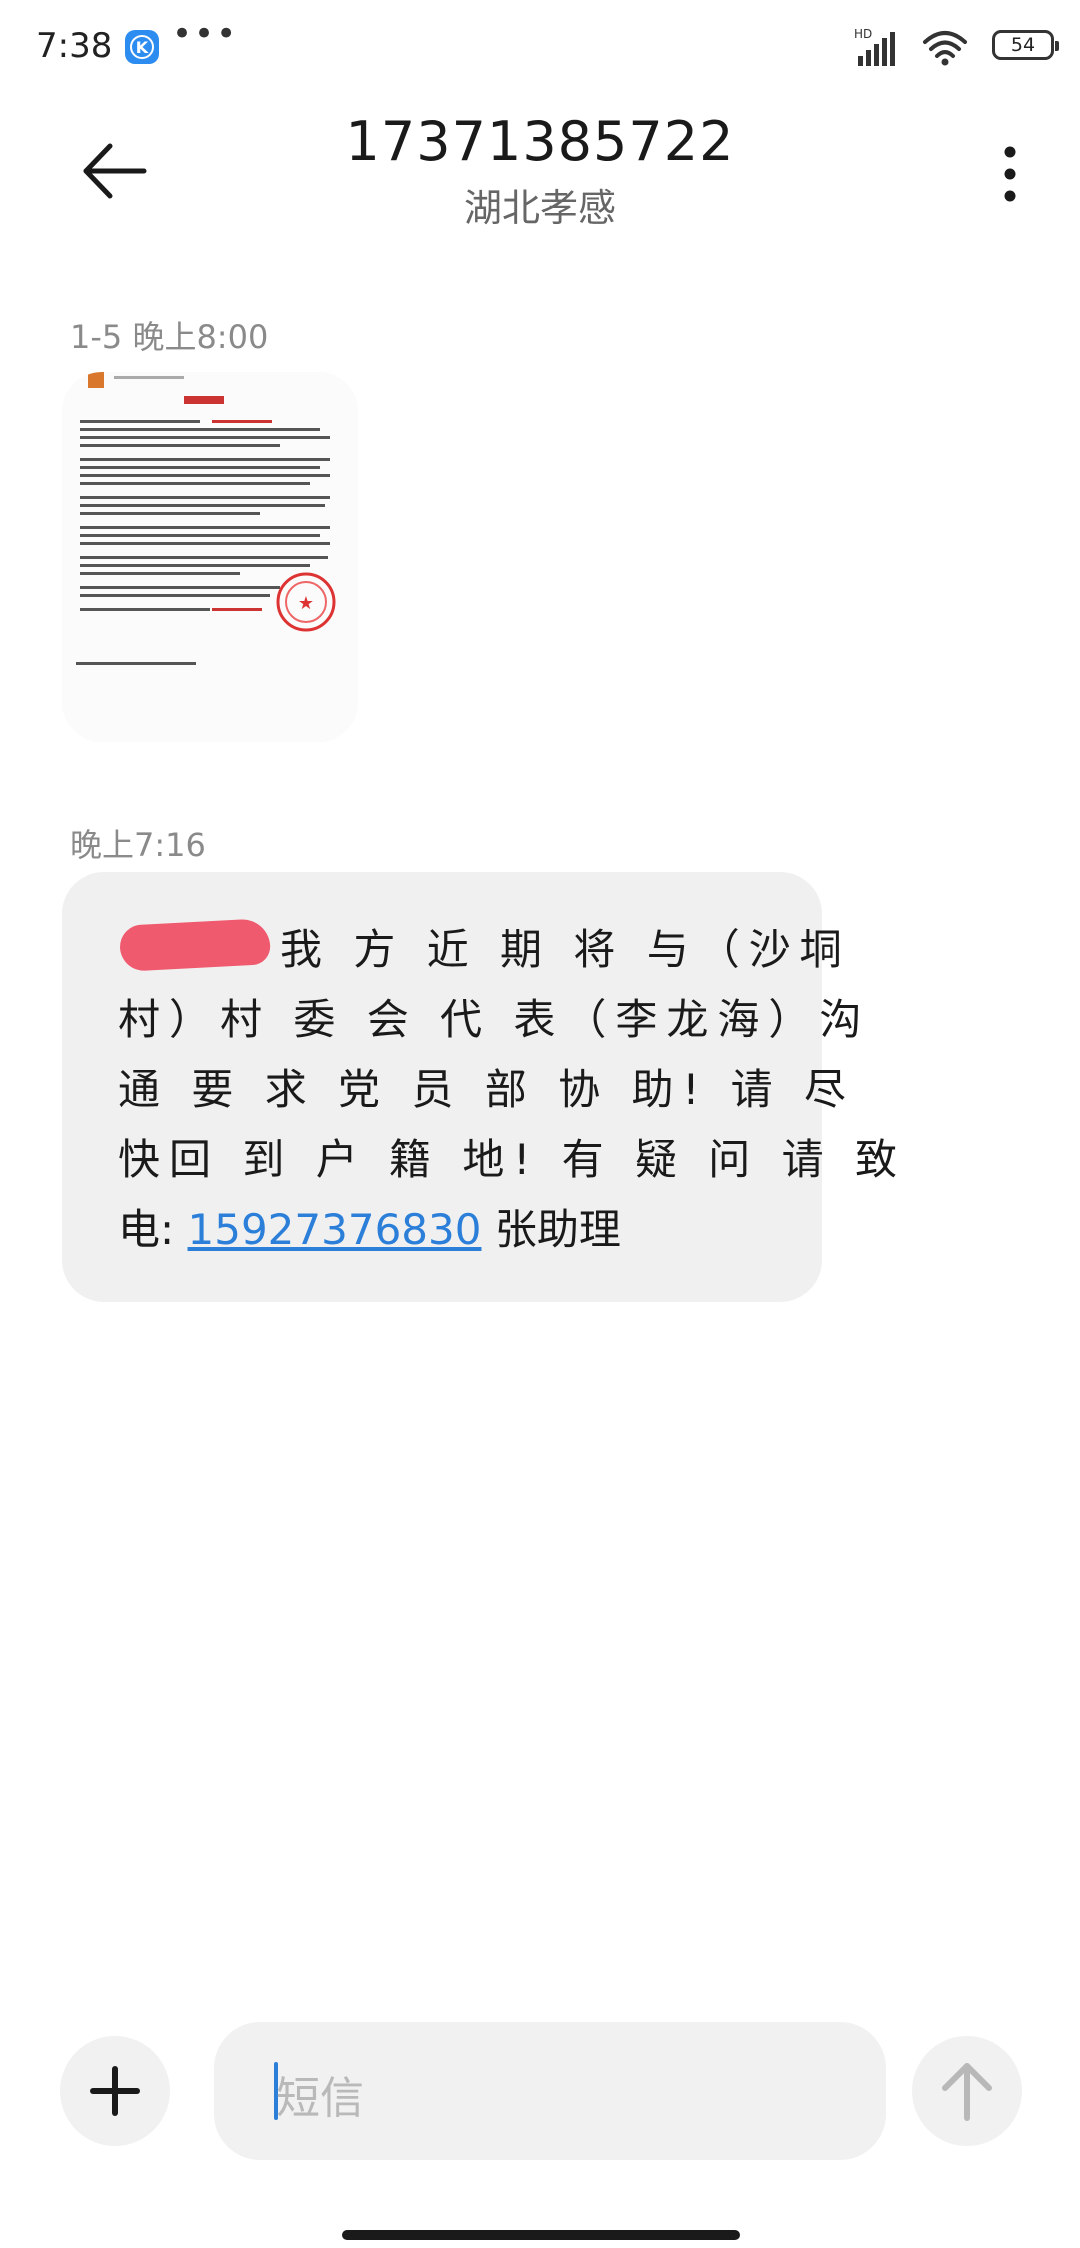  Describe the element at coordinates (550, 2091) in the screenshot. I see `message-input: 短信` at that location.